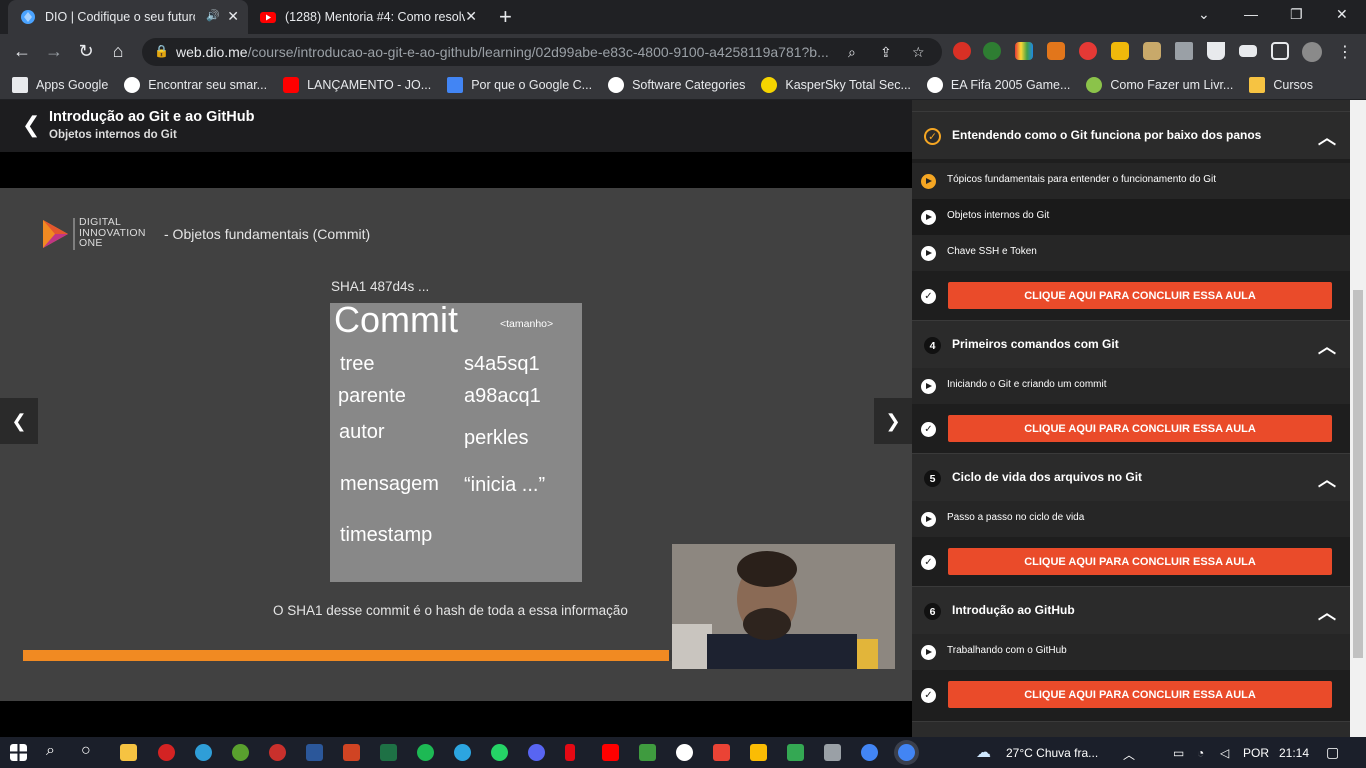 The height and width of the screenshot is (768, 1366). Describe the element at coordinates (1296, 14) in the screenshot. I see `maximize-button: ❐` at that location.